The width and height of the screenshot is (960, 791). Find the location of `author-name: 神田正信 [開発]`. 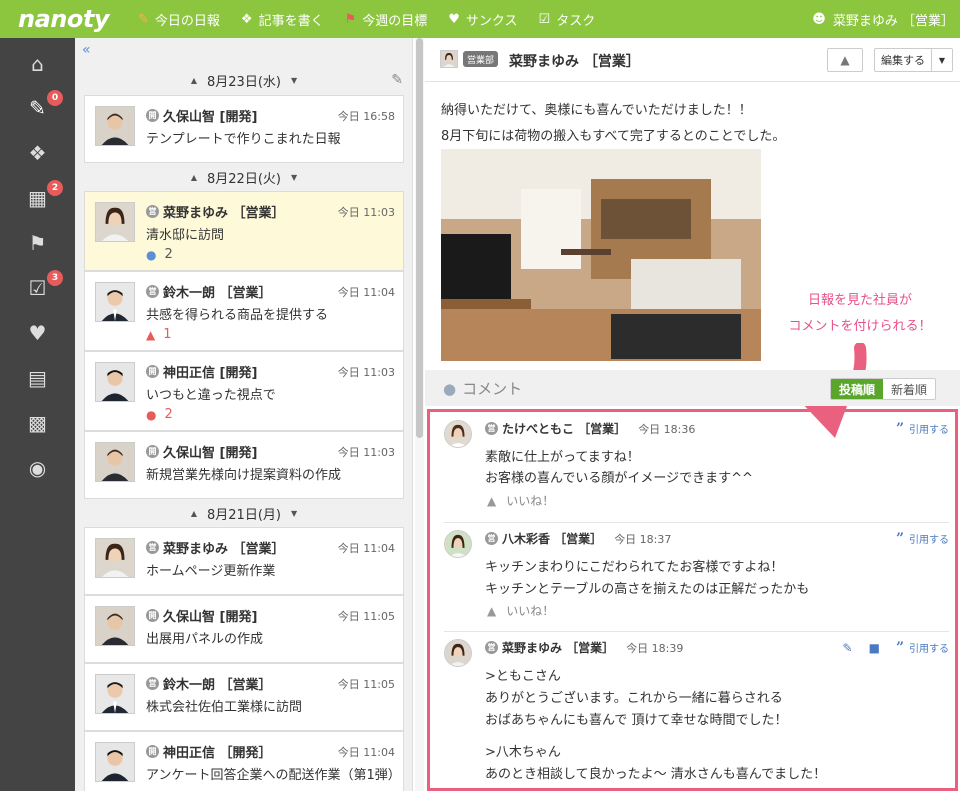

author-name: 神田正信 [開発] is located at coordinates (210, 373).